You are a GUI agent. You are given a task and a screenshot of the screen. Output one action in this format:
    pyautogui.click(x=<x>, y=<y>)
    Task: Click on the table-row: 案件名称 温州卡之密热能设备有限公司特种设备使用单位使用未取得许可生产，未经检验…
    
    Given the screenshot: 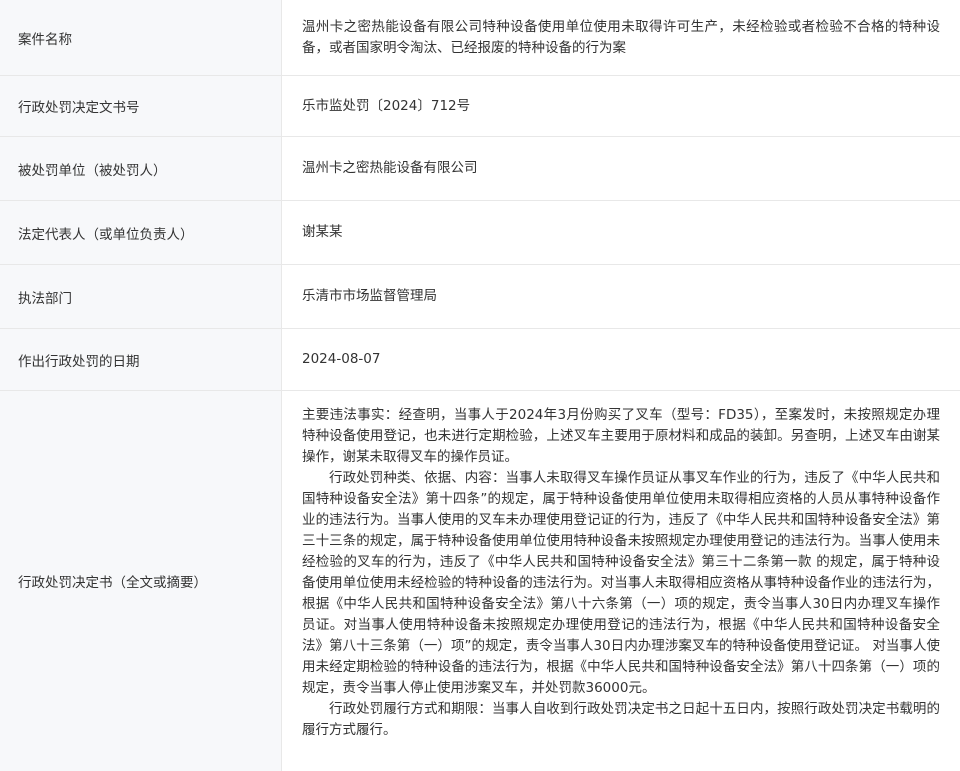 What is the action you would take?
    pyautogui.click(x=480, y=38)
    